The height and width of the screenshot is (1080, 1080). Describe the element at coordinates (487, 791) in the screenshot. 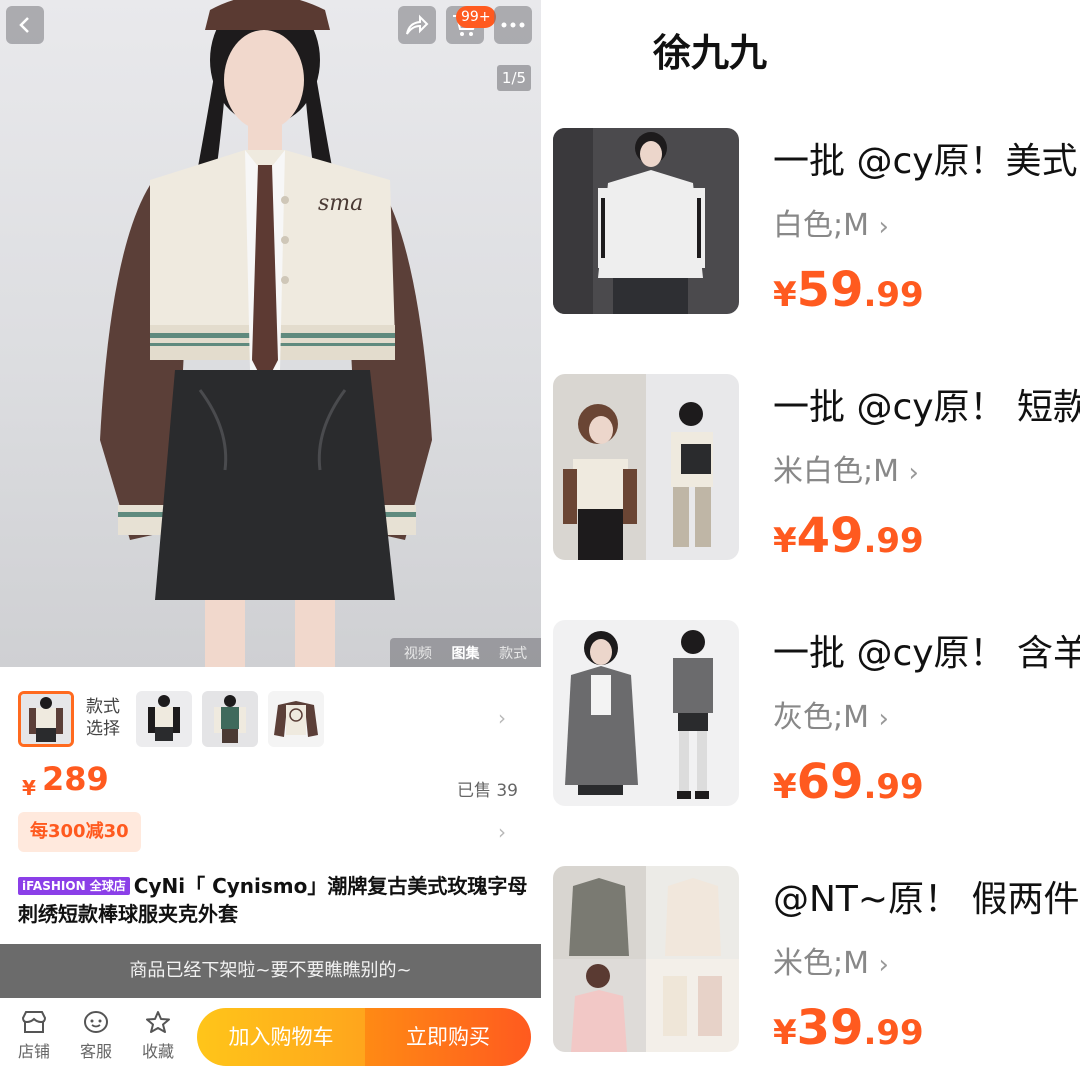

I see `sold-count: 已售 39` at that location.